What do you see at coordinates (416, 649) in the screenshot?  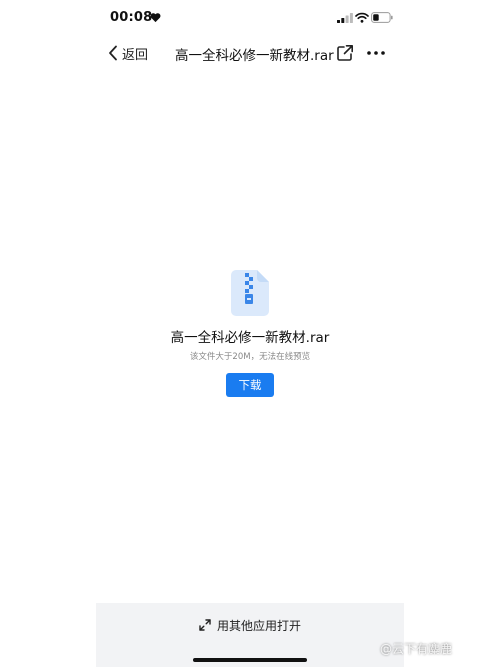 I see `watermark: @云下有麋鹿` at bounding box center [416, 649].